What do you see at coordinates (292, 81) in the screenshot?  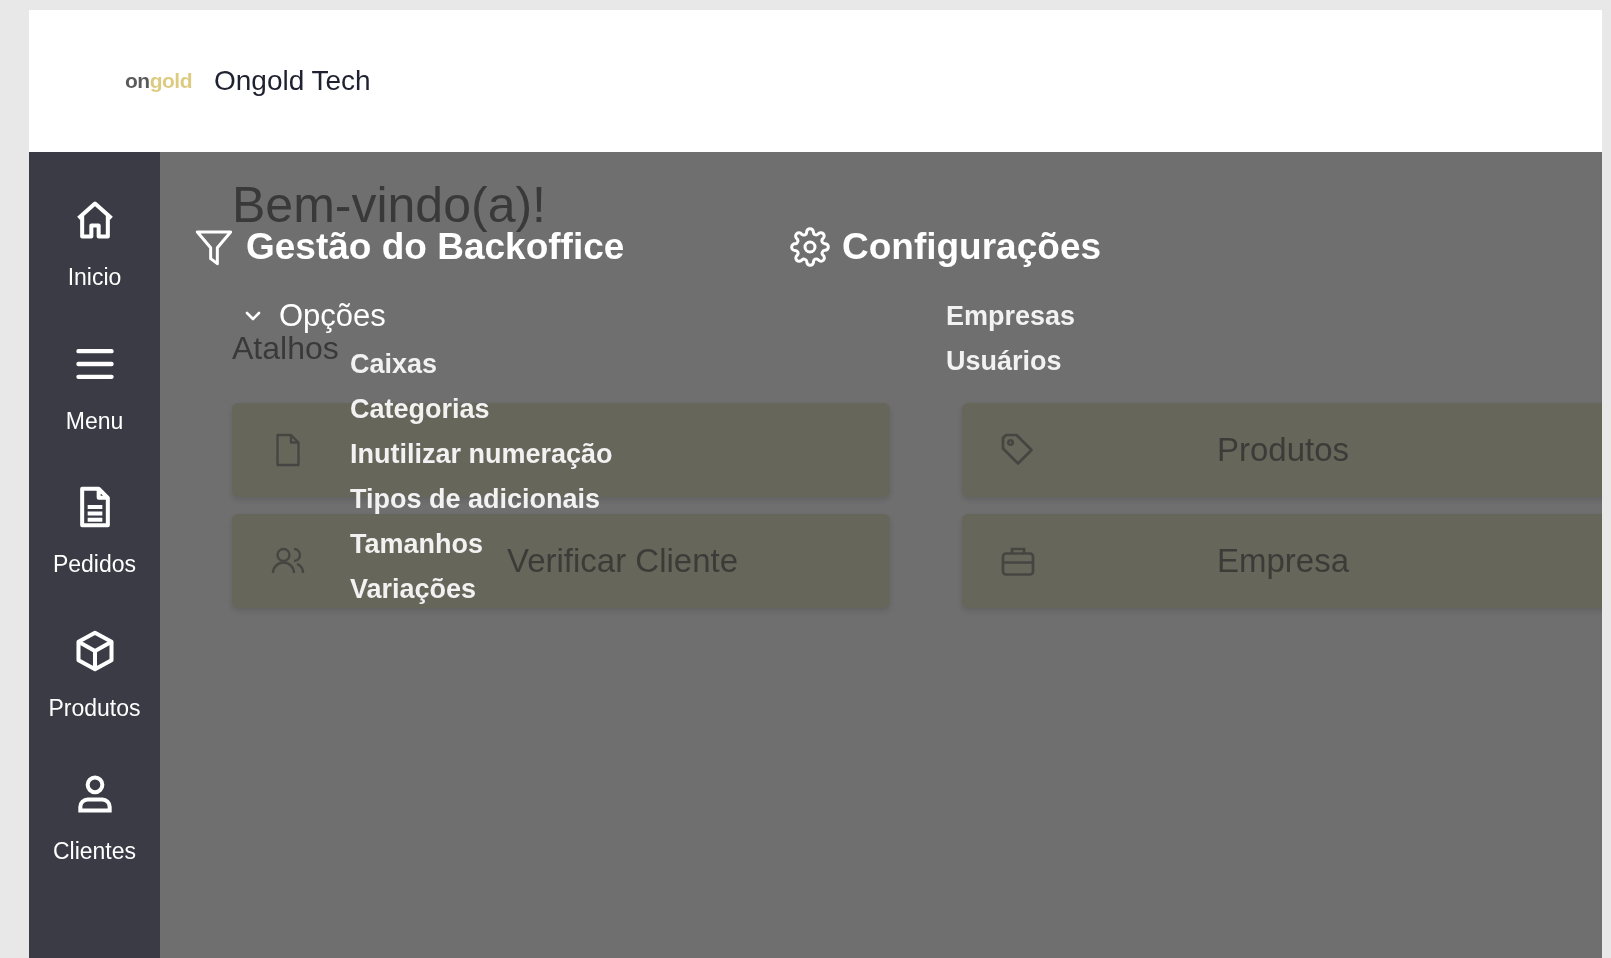 I see `company-name: Ongold Tech` at bounding box center [292, 81].